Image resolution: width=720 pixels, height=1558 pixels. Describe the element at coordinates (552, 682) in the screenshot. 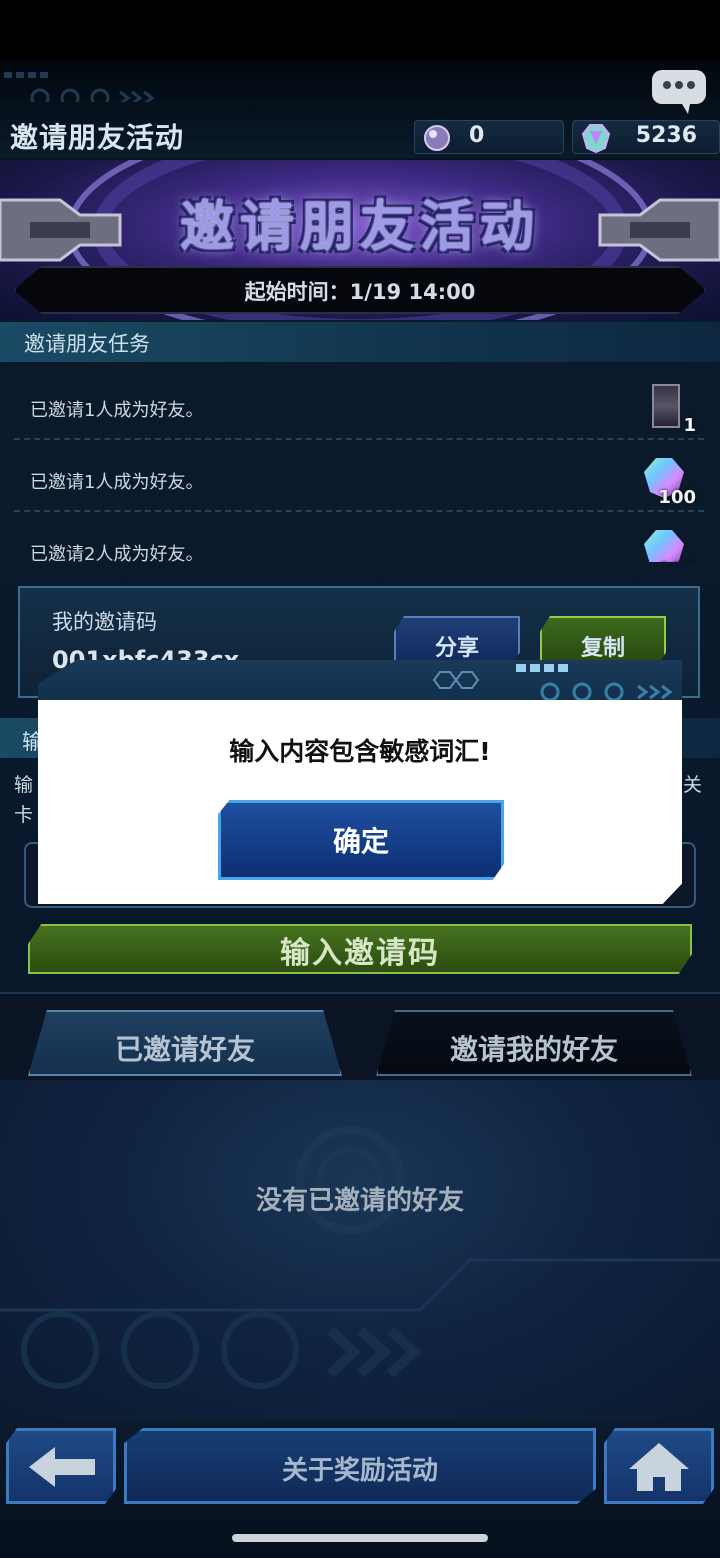

I see `dialog-header-decoration` at that location.